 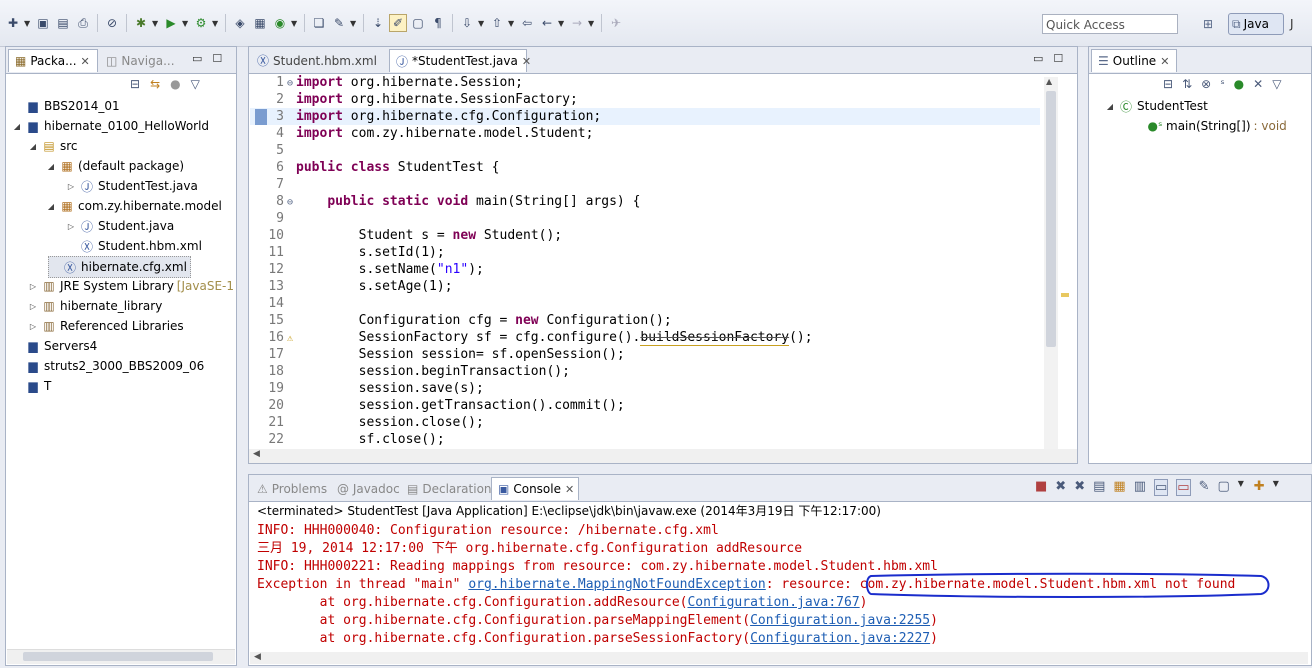 I want to click on last-edit-location-icon: ⇦, so click(x=527, y=23).